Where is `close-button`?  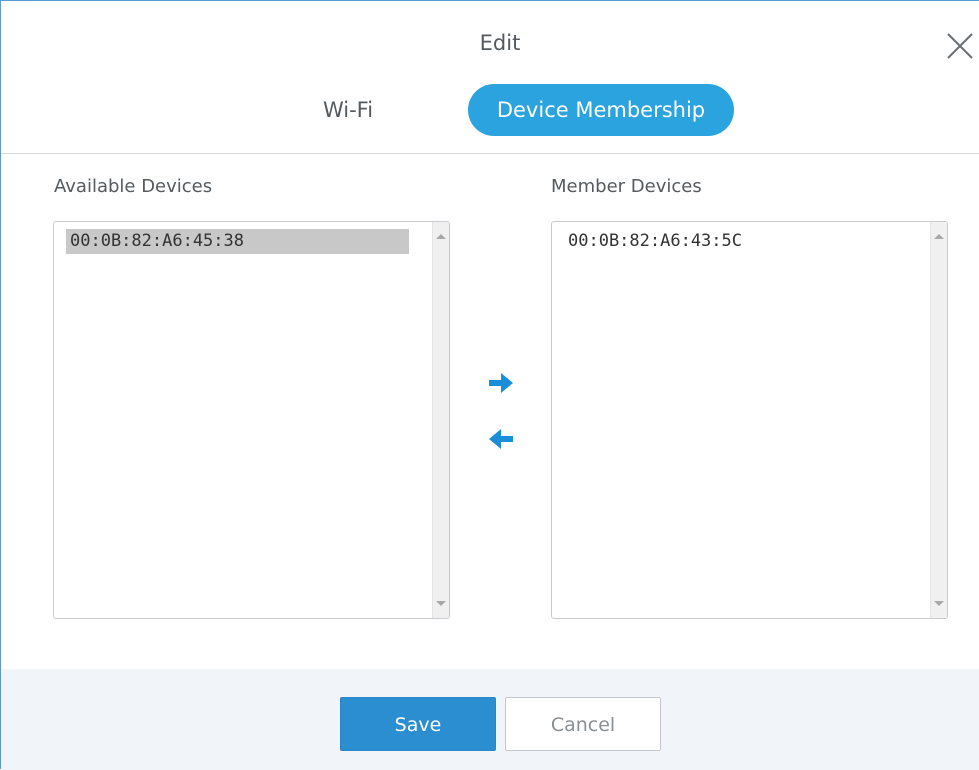 close-button is located at coordinates (960, 46).